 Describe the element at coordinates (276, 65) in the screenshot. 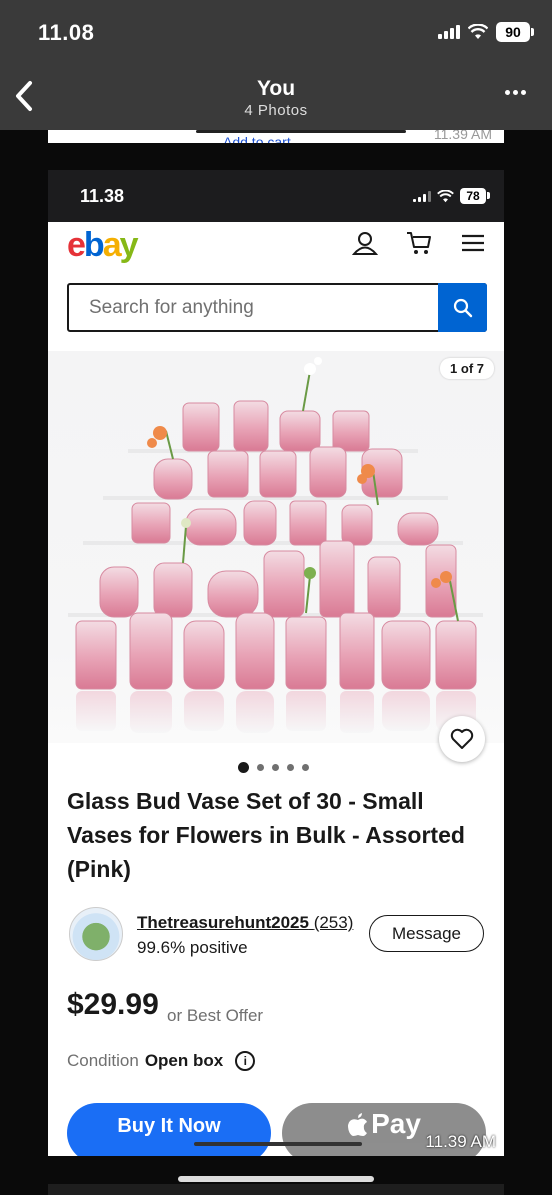

I see `photo-viewer-header: 11.08 90 You 4 Photos` at that location.